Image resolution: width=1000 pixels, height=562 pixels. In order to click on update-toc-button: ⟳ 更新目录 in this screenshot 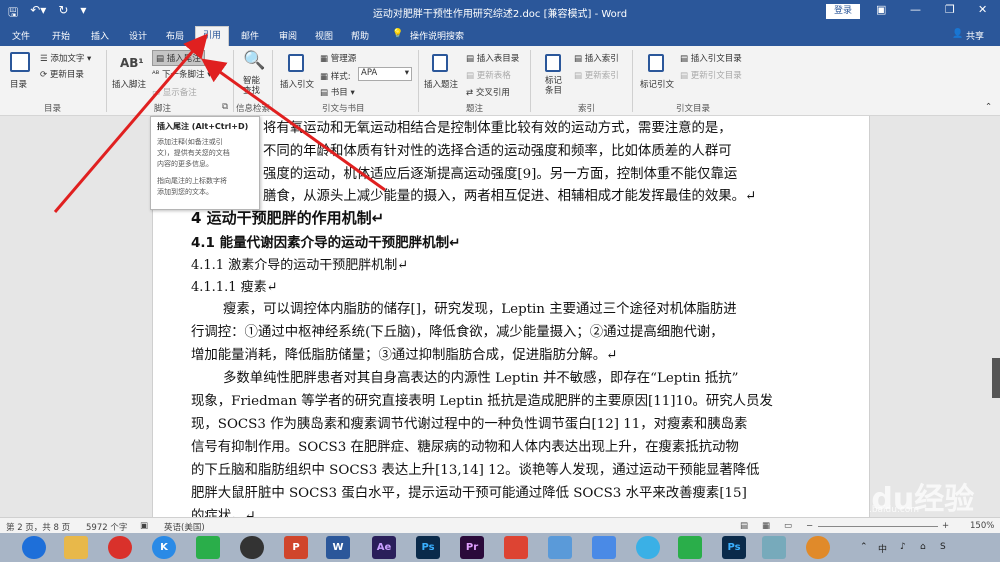, I will do `click(62, 74)`.